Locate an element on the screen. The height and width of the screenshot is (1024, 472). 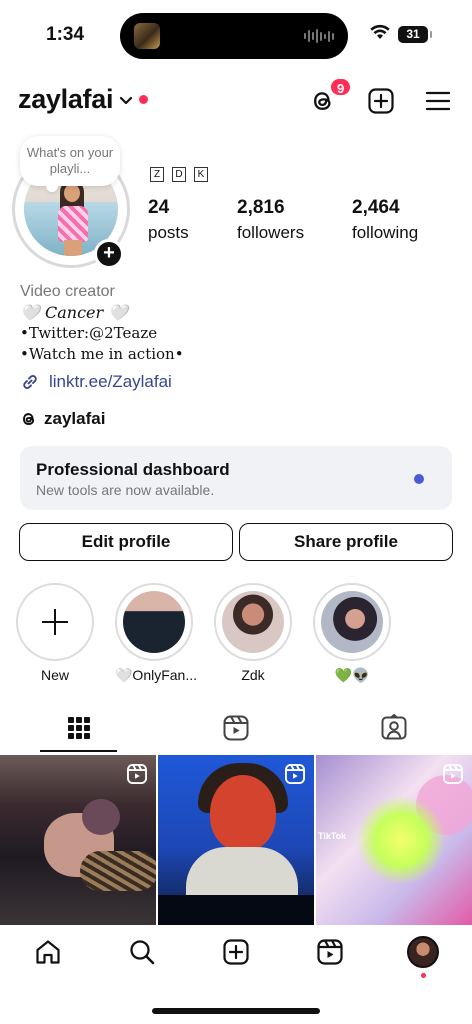
nav-profile-avatar is located at coordinates (423, 952).